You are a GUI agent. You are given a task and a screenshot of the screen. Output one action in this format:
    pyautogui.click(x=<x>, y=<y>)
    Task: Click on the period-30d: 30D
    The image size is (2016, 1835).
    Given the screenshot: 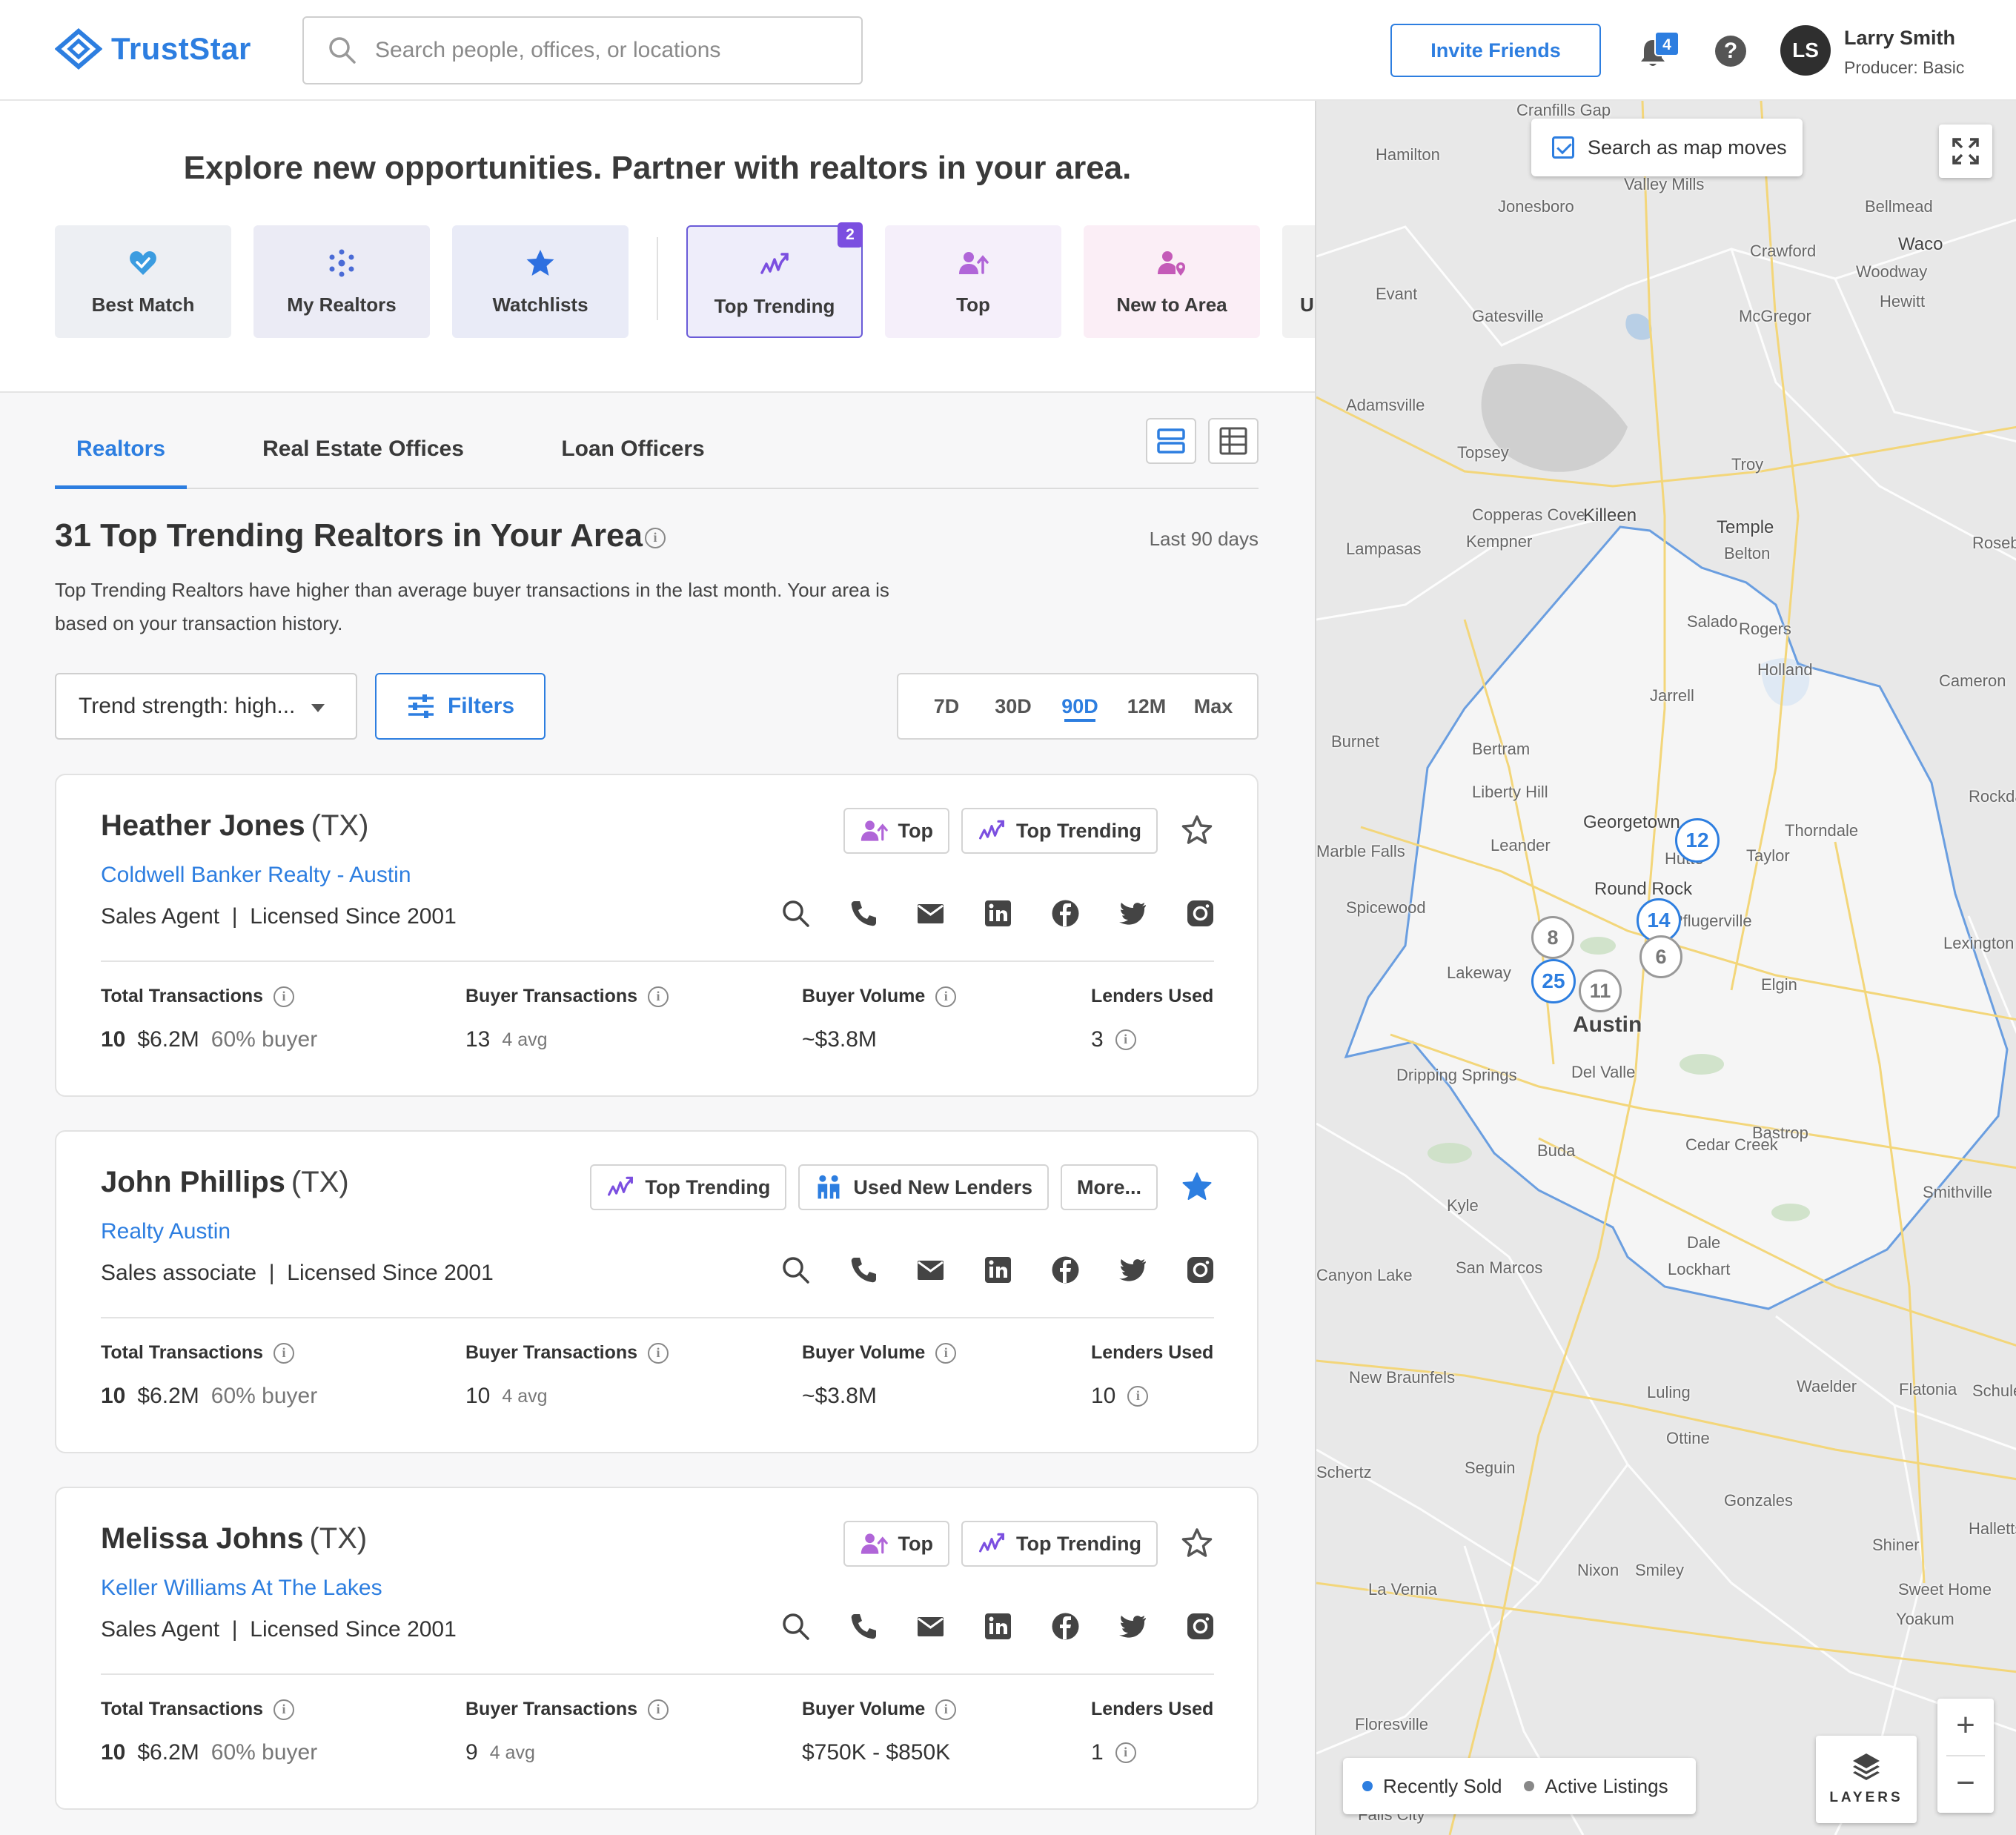 What is the action you would take?
    pyautogui.click(x=1013, y=706)
    